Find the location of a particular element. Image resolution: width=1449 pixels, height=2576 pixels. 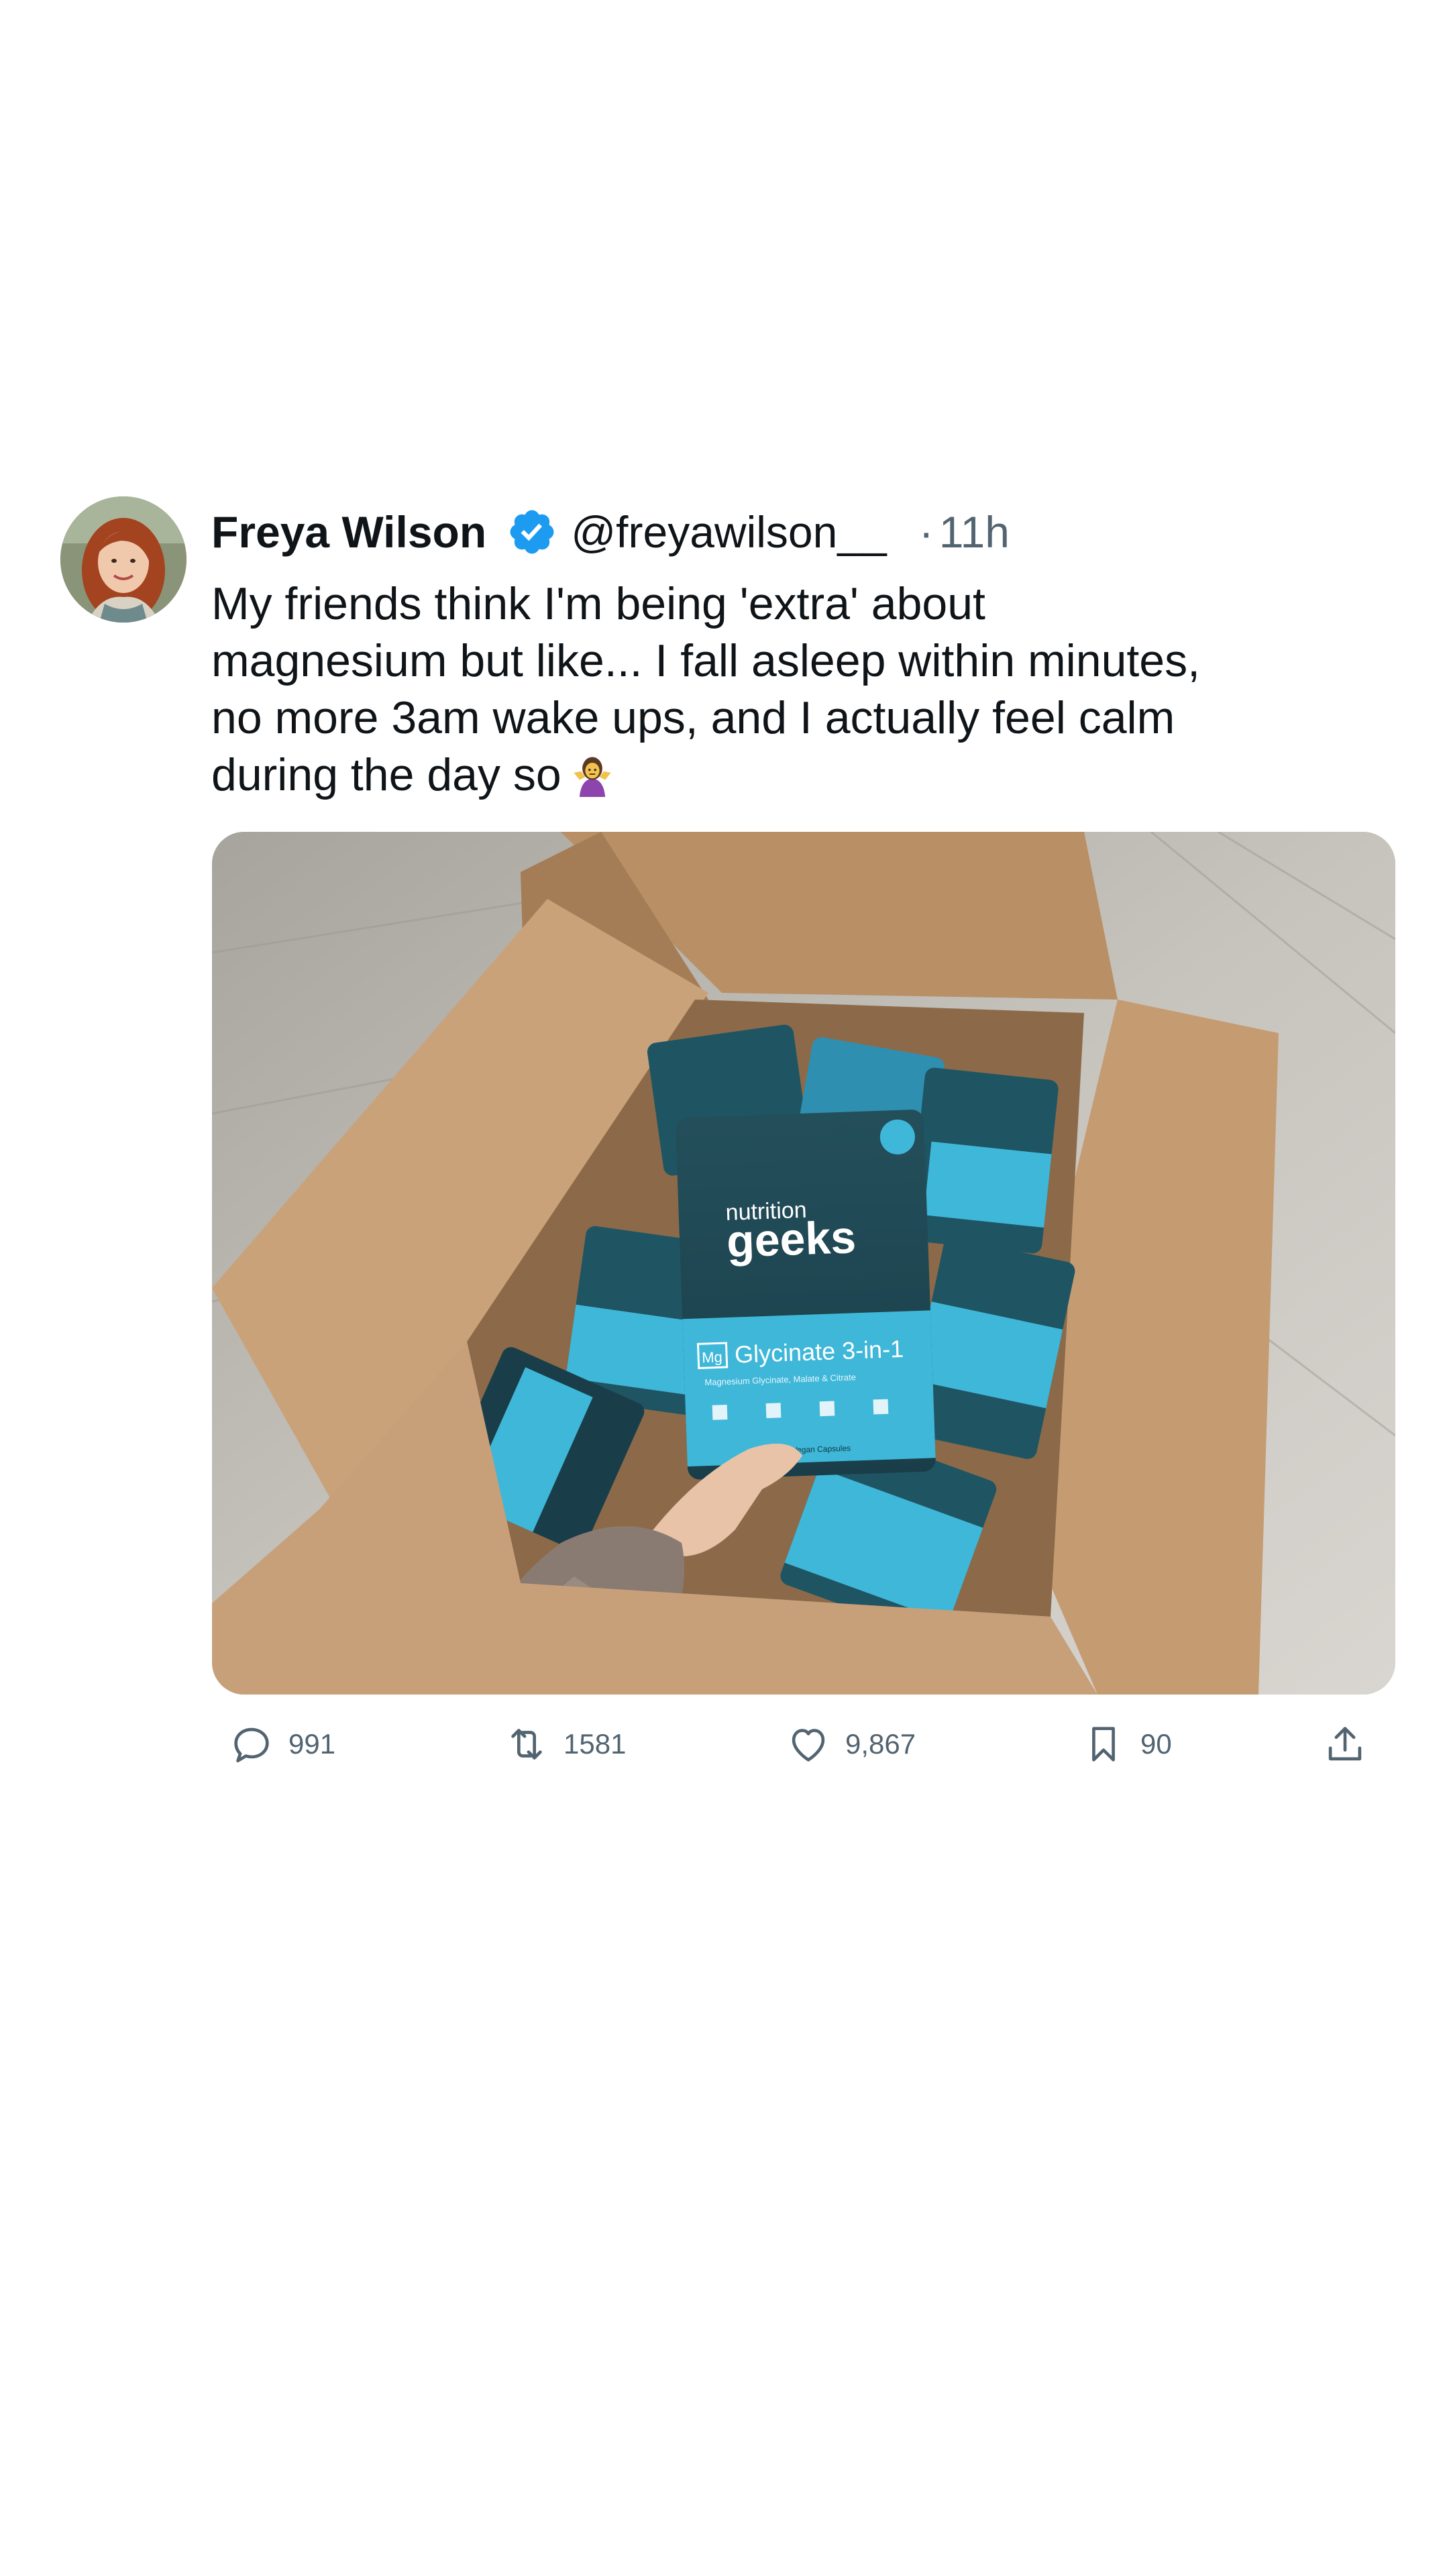

avatar-image is located at coordinates (123, 559).